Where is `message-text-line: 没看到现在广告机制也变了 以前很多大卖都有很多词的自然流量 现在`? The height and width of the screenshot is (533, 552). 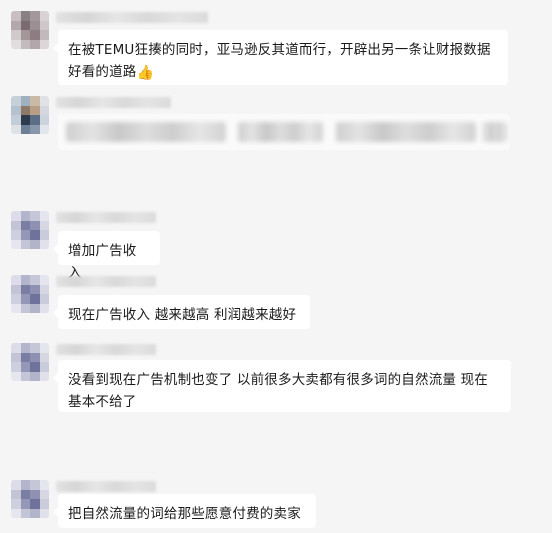
message-text-line: 没看到现在广告机制也变了 以前很多大卖都有很多词的自然流量 现在 is located at coordinates (278, 380).